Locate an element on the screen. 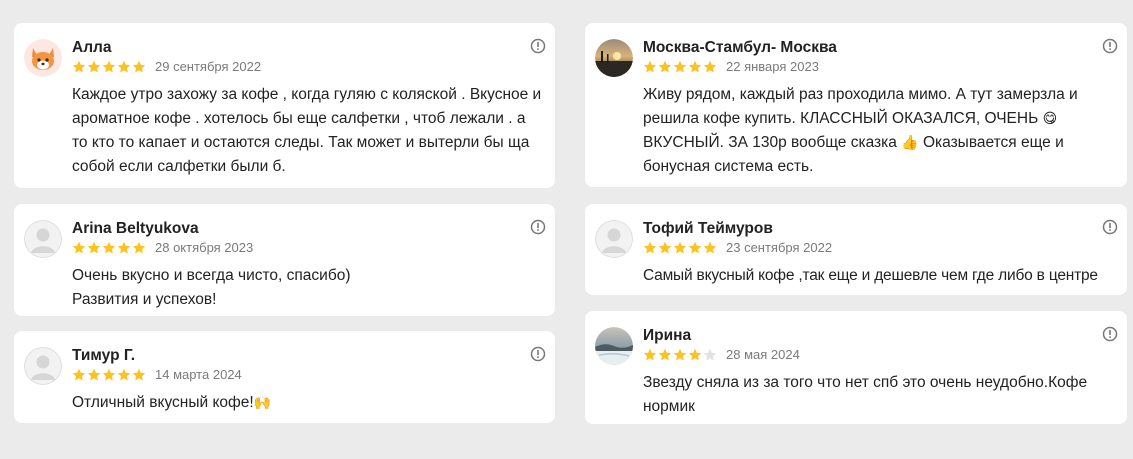 The width and height of the screenshot is (1133, 459). review-author: Тофий Теймуров is located at coordinates (708, 229).